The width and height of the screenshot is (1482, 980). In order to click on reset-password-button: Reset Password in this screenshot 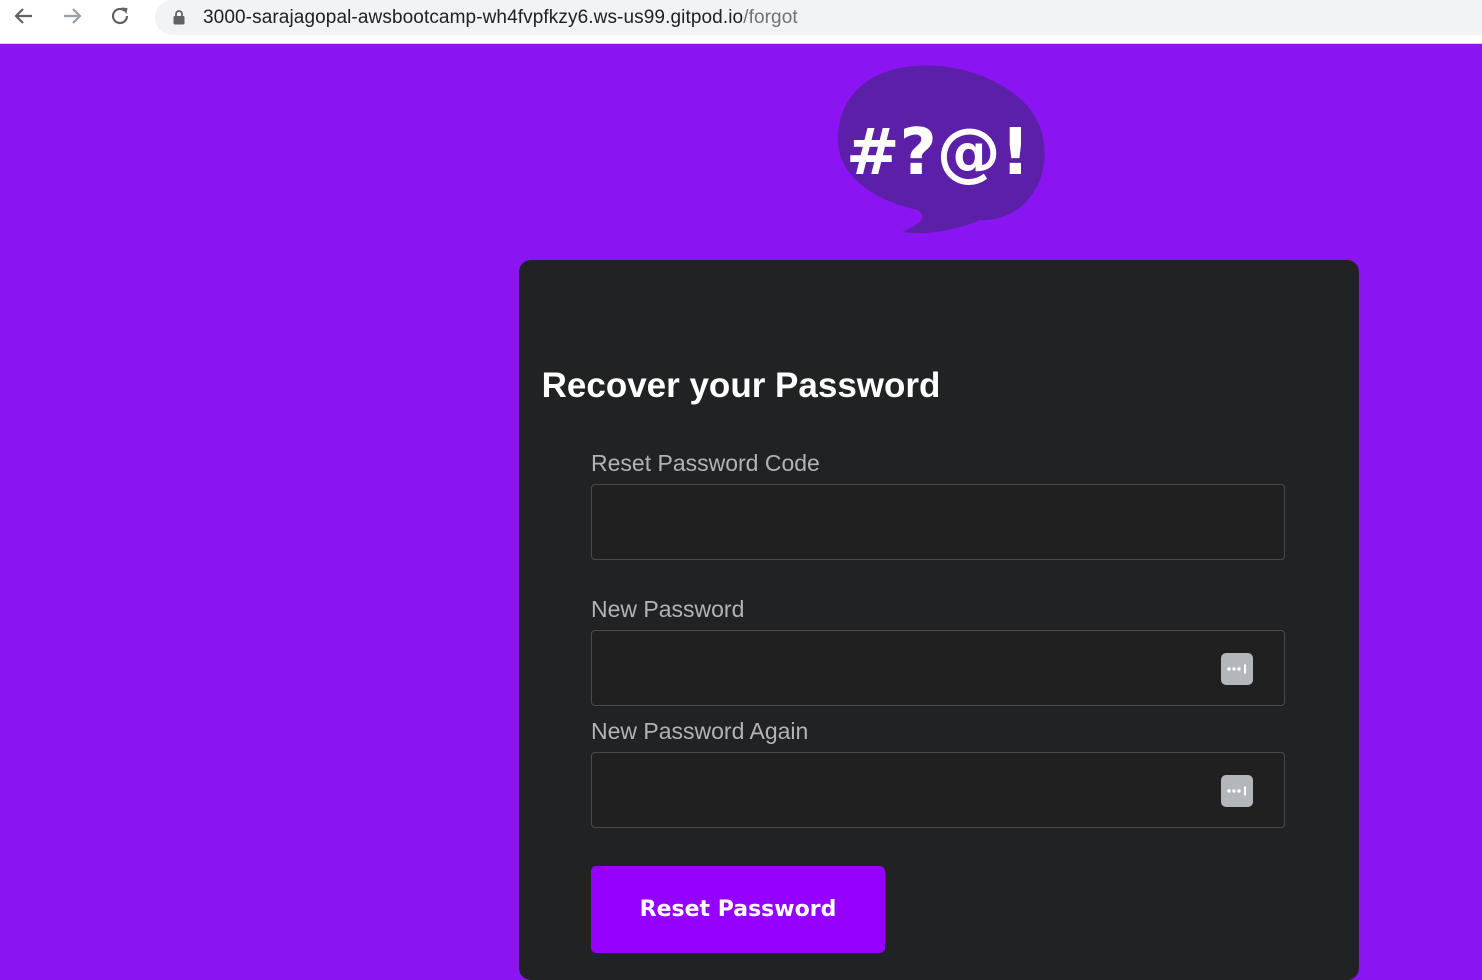, I will do `click(738, 909)`.